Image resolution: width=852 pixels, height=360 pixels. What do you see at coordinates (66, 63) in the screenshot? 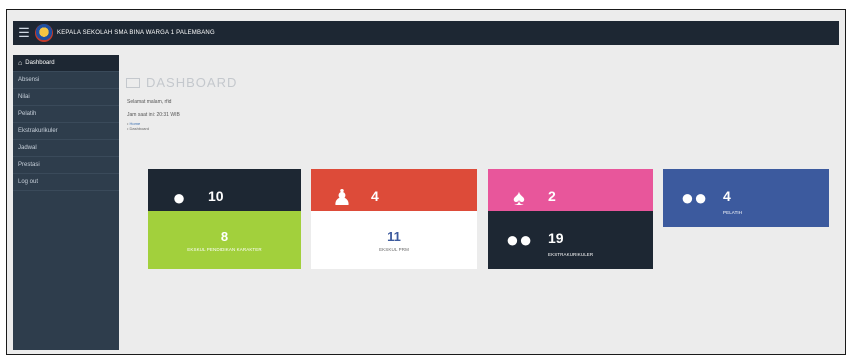
I see `sidebar-item-dashboard: ⌂ Dashboard` at bounding box center [66, 63].